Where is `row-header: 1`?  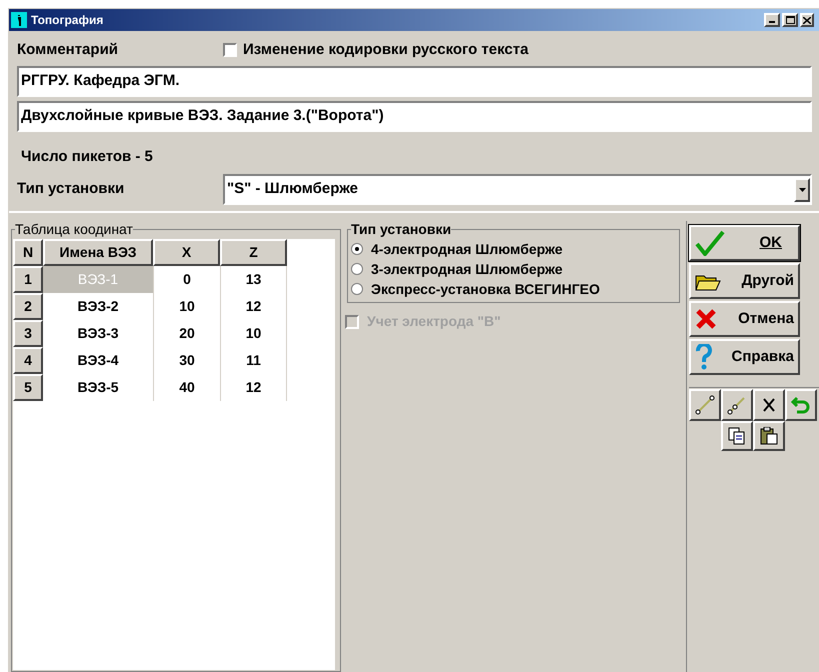
row-header: 1 is located at coordinates (28, 279).